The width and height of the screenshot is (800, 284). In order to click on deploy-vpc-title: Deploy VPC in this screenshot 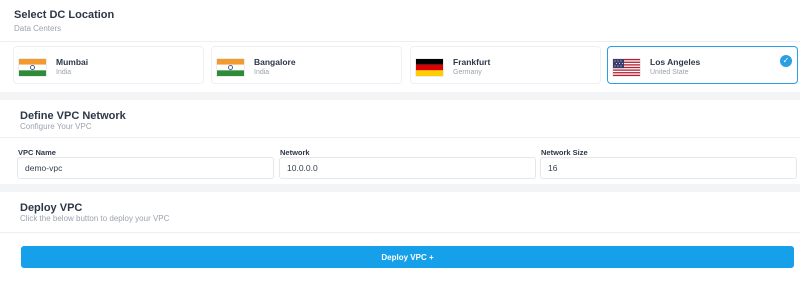, I will do `click(51, 208)`.